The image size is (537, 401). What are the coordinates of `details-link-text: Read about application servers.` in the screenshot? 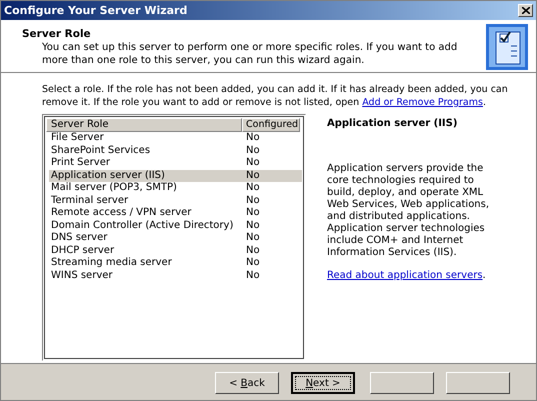 It's located at (407, 276).